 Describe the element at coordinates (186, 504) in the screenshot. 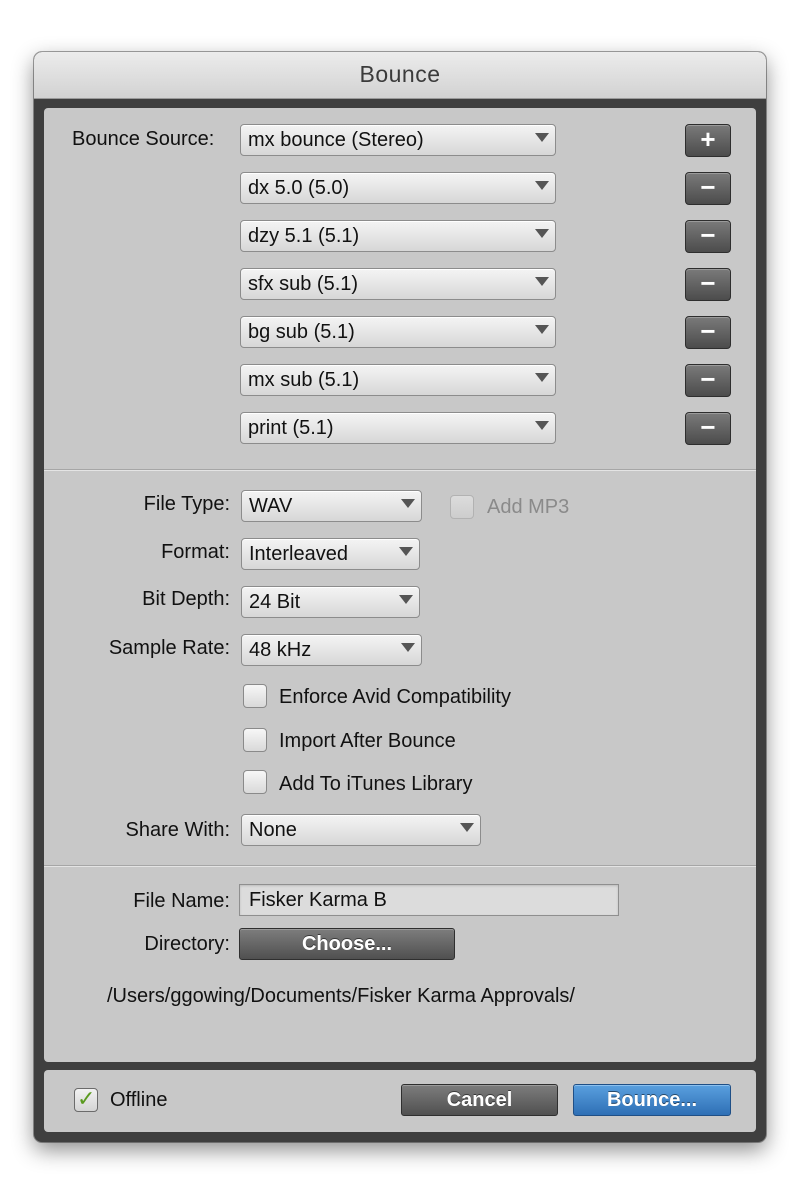

I see `file-type-label: File Type:` at that location.